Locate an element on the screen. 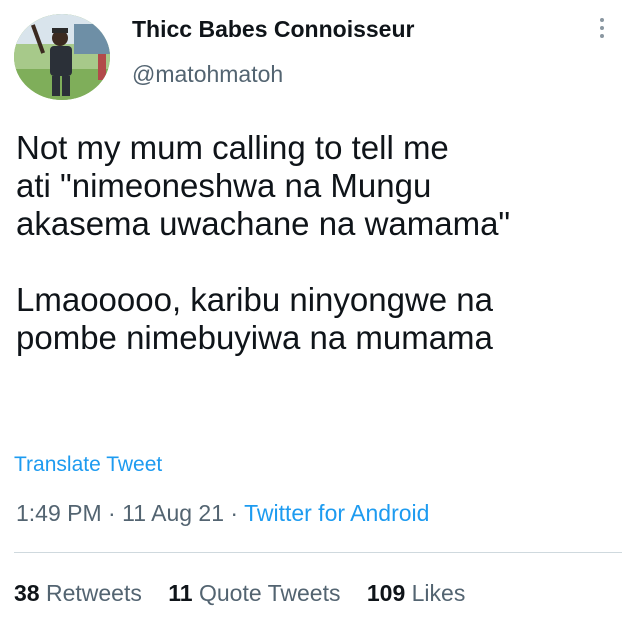 This screenshot has width=622, height=637. tweet-text-line: pombe nimebuyiwa na mumama is located at coordinates (254, 337).